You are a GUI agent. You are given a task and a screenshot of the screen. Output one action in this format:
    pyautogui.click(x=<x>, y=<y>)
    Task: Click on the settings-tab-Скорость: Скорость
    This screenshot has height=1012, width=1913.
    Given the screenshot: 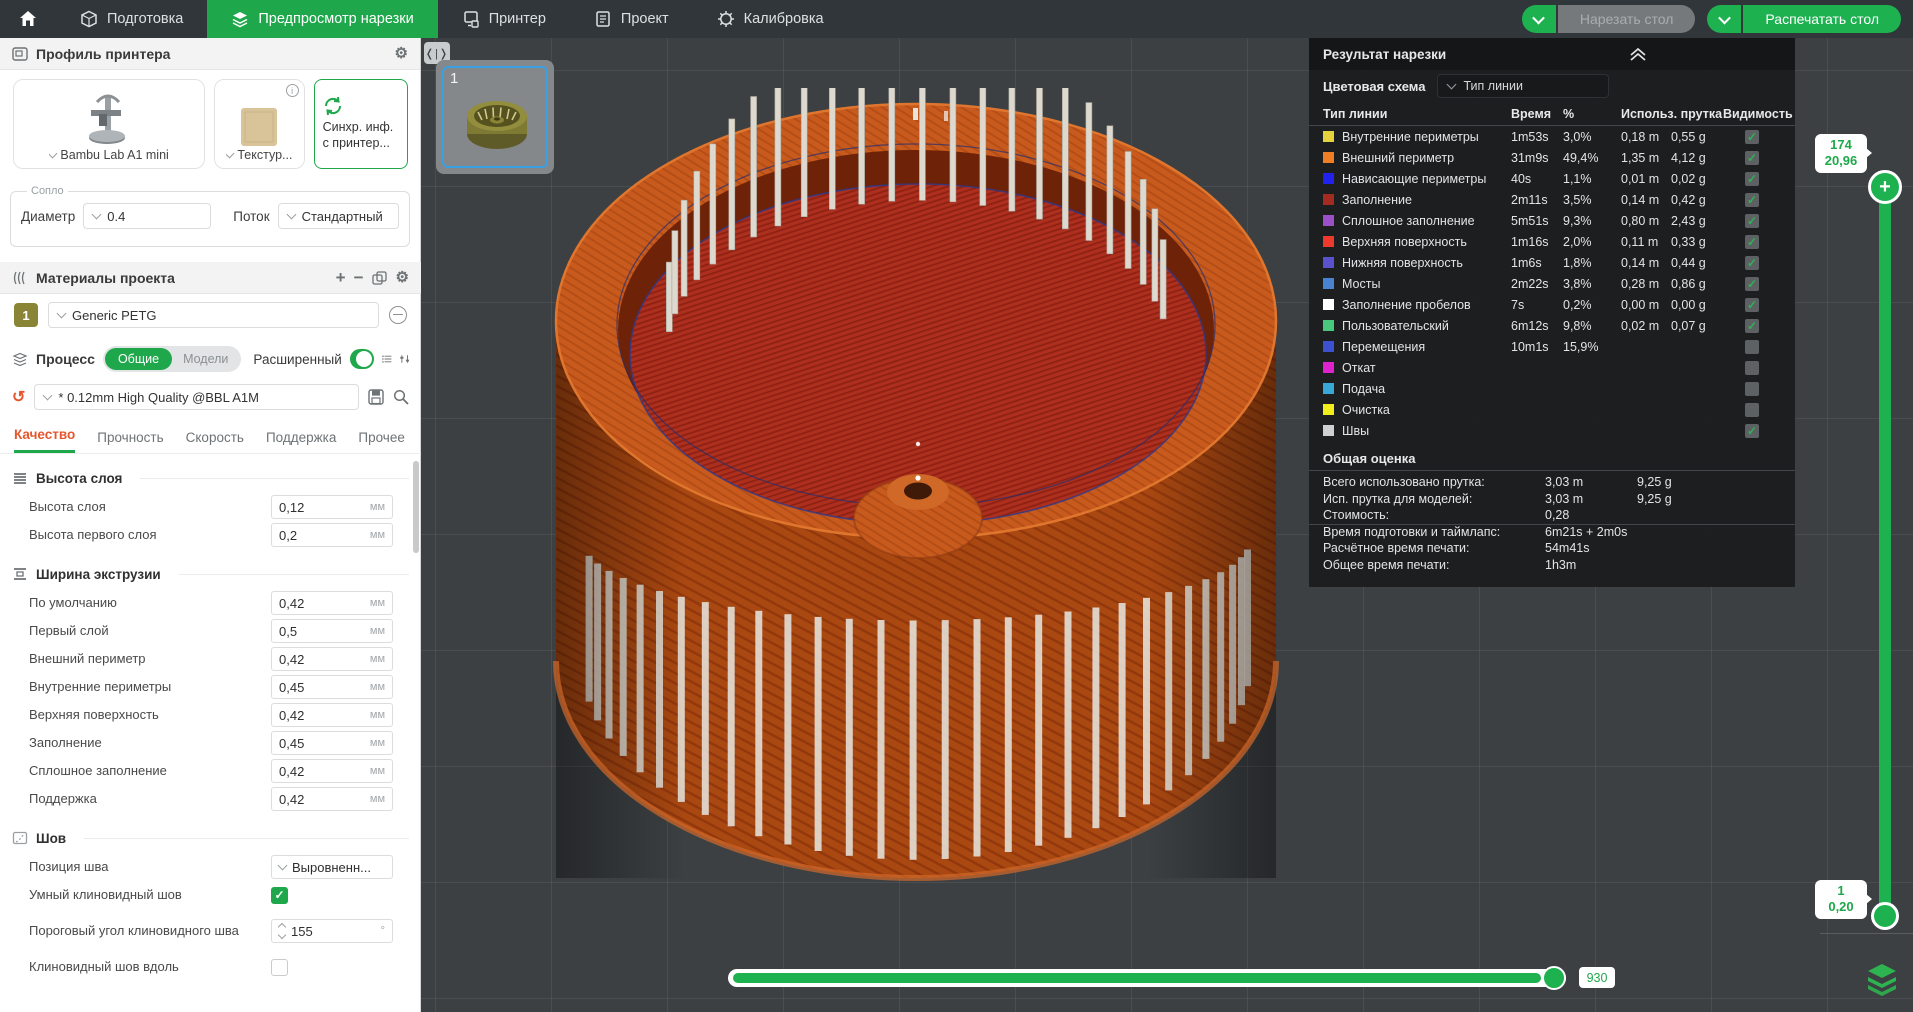 What is the action you would take?
    pyautogui.click(x=215, y=441)
    